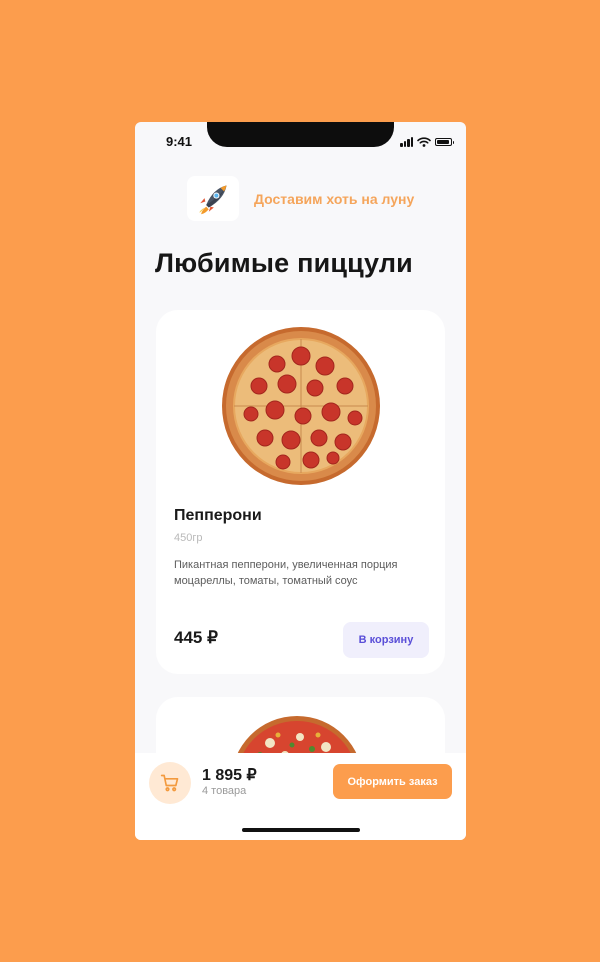  What do you see at coordinates (300, 134) in the screenshot?
I see `device-notch` at bounding box center [300, 134].